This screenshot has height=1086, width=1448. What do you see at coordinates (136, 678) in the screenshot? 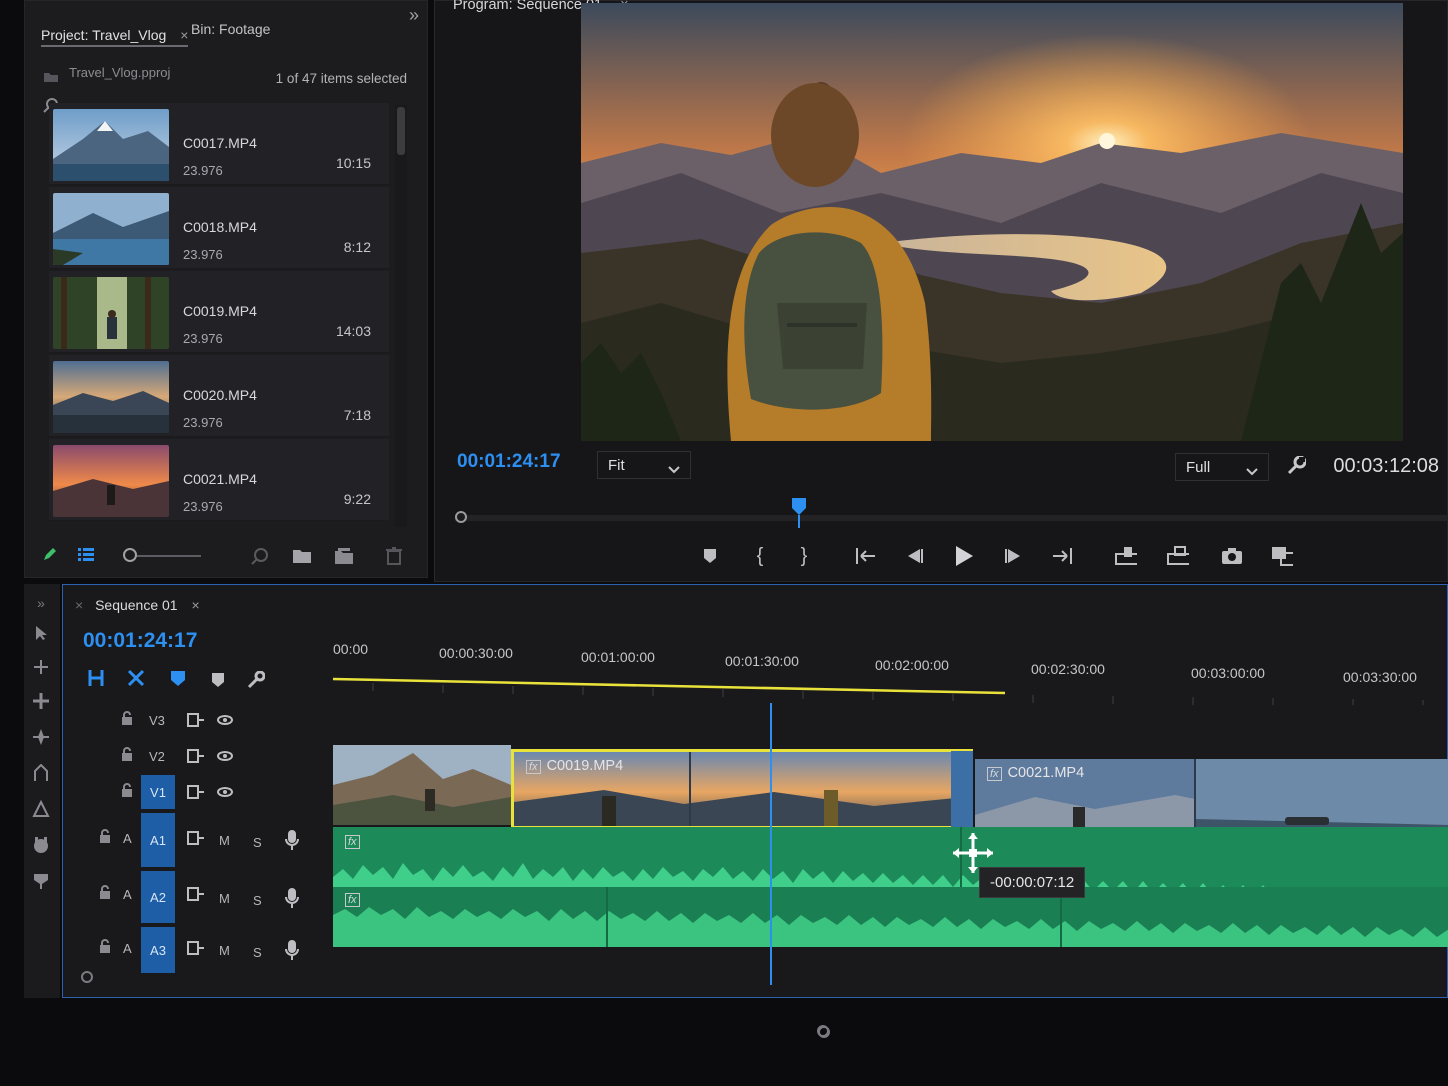
I see `linked-selection-icon` at bounding box center [136, 678].